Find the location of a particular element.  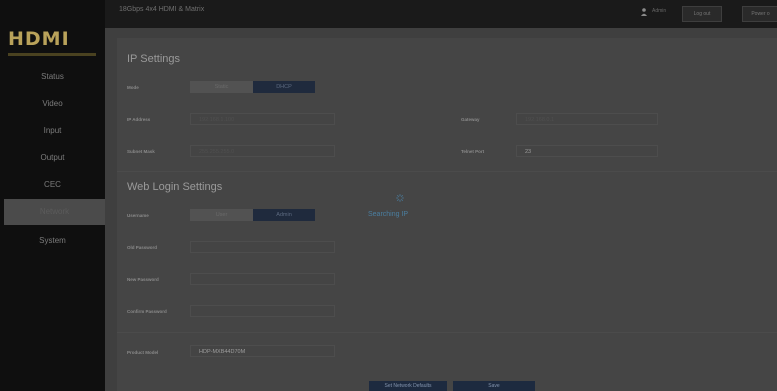

sidebar-item-output: Output is located at coordinates (52, 158).